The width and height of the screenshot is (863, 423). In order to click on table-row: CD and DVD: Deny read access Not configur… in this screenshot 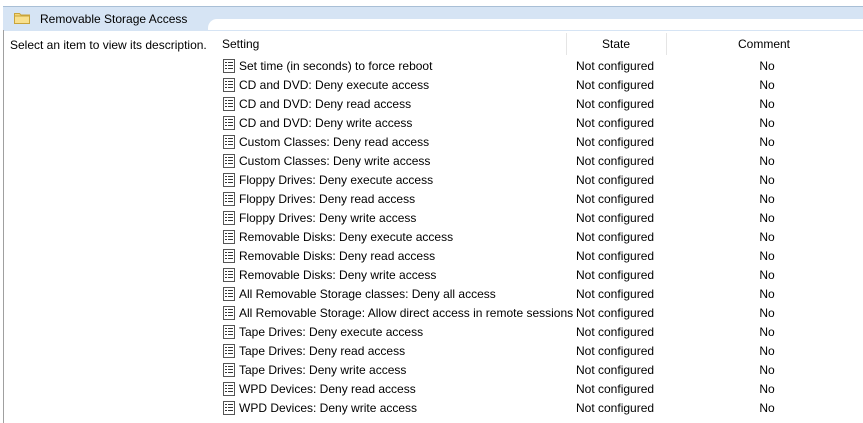, I will do `click(431, 104)`.